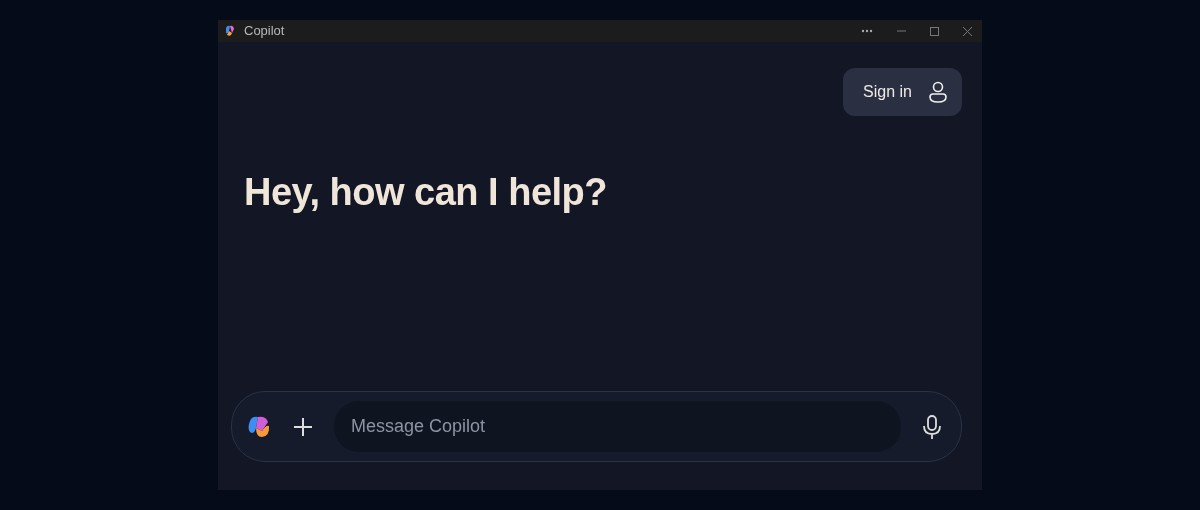  I want to click on window-title: Copilot, so click(264, 31).